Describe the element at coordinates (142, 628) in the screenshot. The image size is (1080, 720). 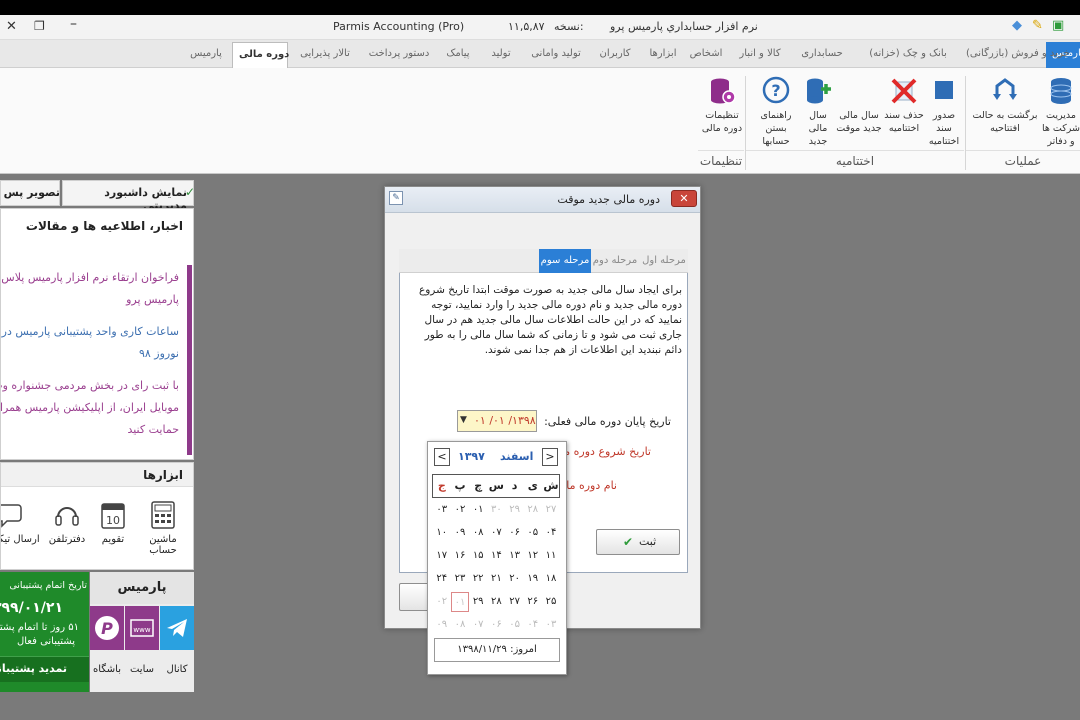
I see `website-link: www` at that location.